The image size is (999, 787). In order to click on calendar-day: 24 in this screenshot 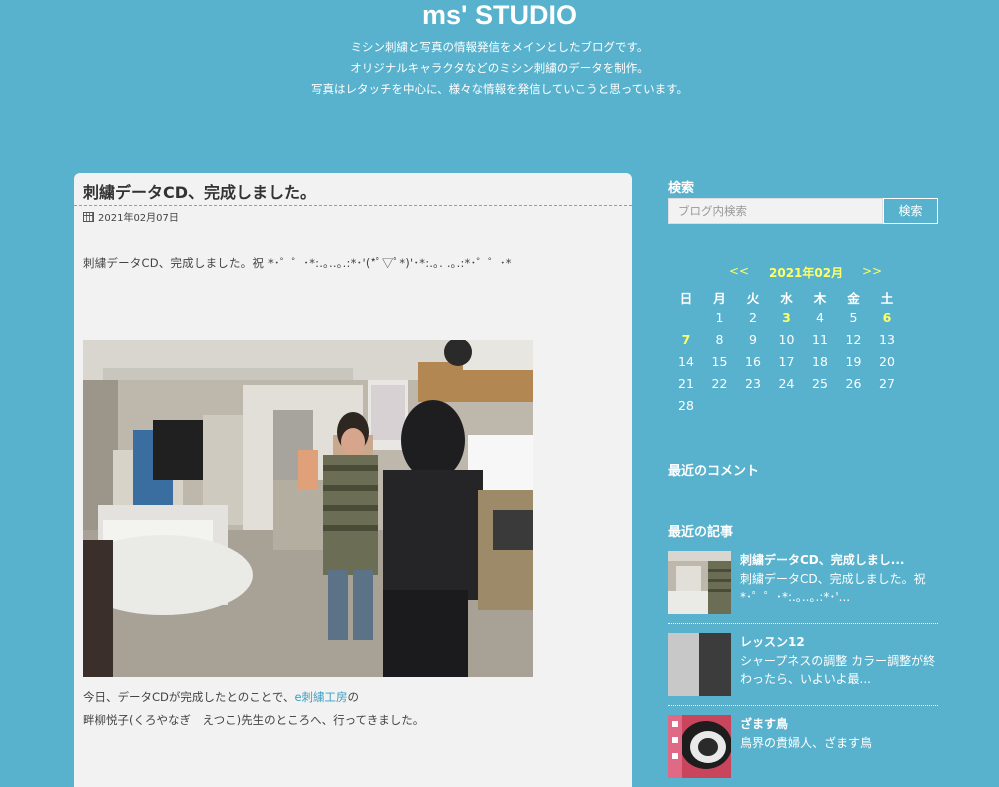, I will do `click(786, 383)`.